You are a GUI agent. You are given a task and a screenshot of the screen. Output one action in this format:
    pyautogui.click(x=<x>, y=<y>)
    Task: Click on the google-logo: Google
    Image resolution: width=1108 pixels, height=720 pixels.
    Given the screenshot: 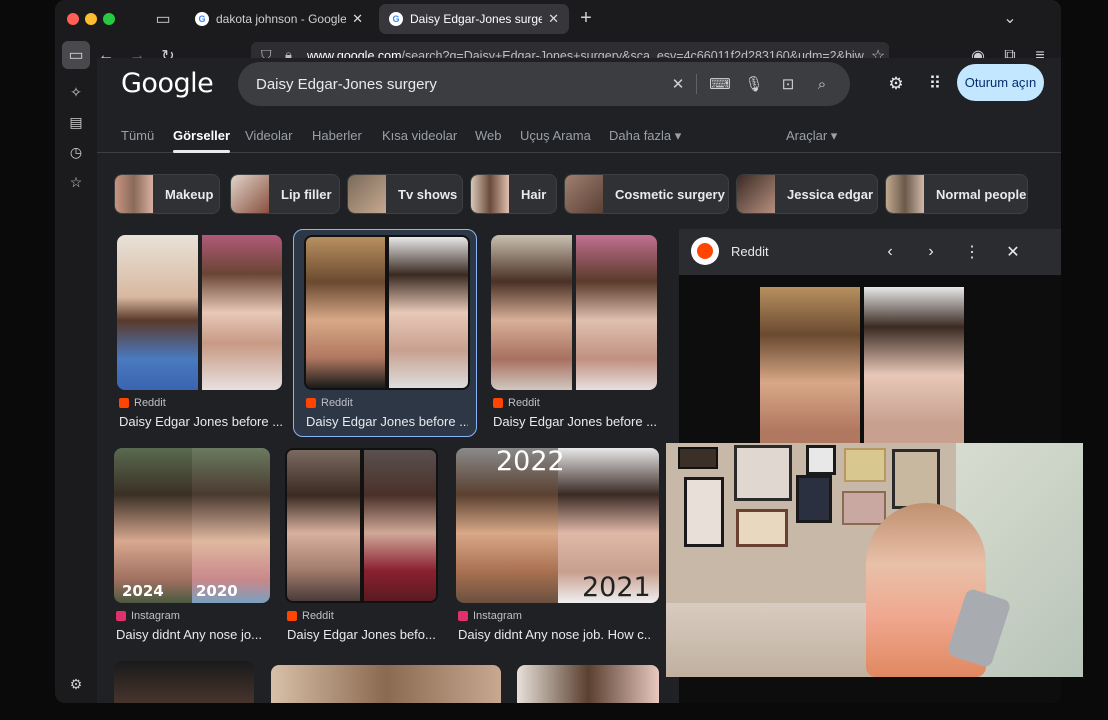 What is the action you would take?
    pyautogui.click(x=167, y=83)
    